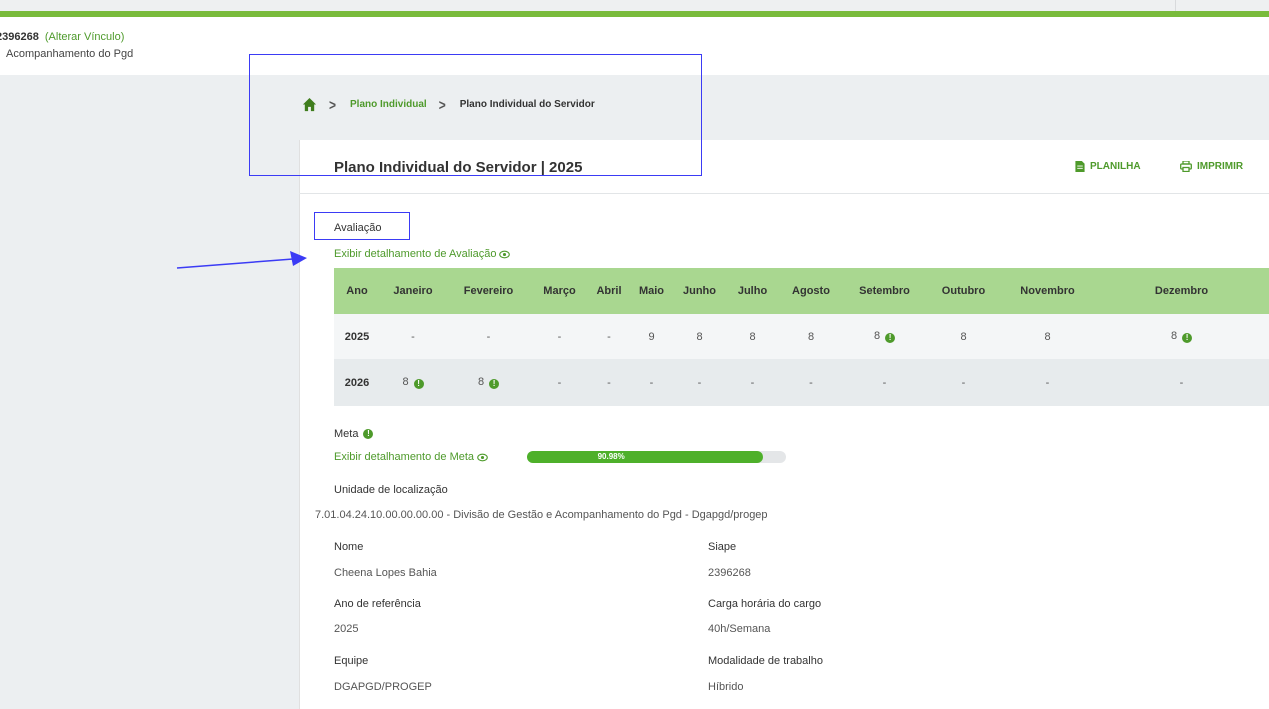  What do you see at coordinates (651, 291) in the screenshot?
I see `col-header: Maio` at bounding box center [651, 291].